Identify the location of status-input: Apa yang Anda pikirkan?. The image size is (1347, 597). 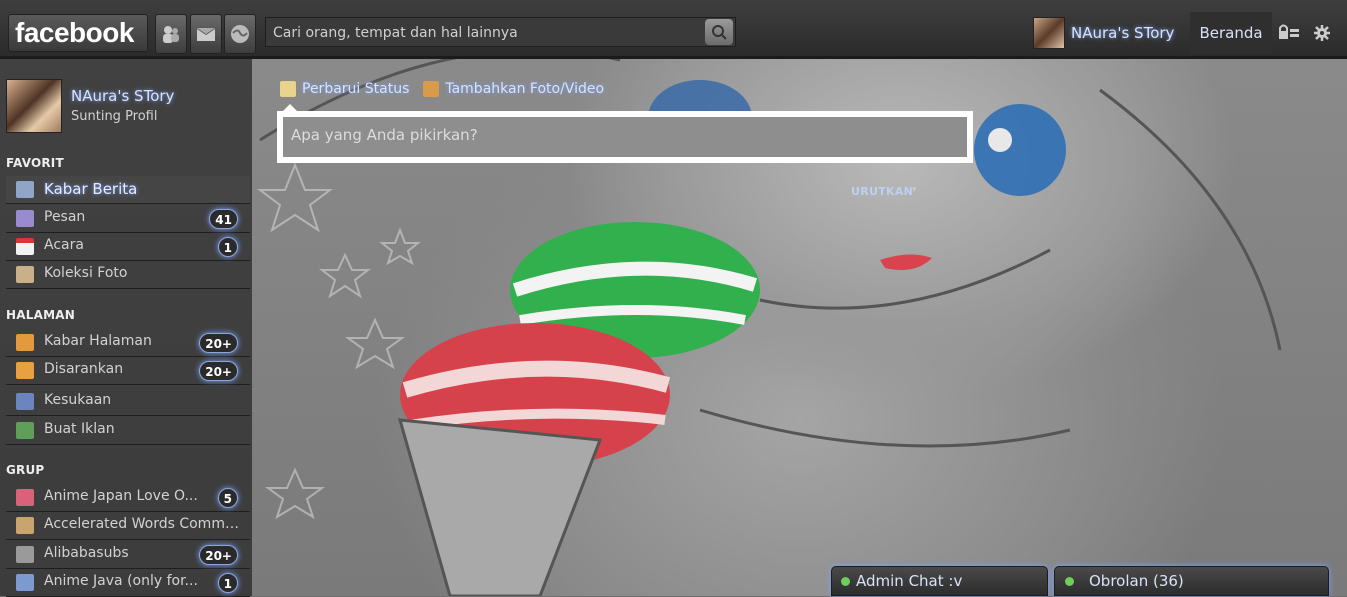
(625, 137).